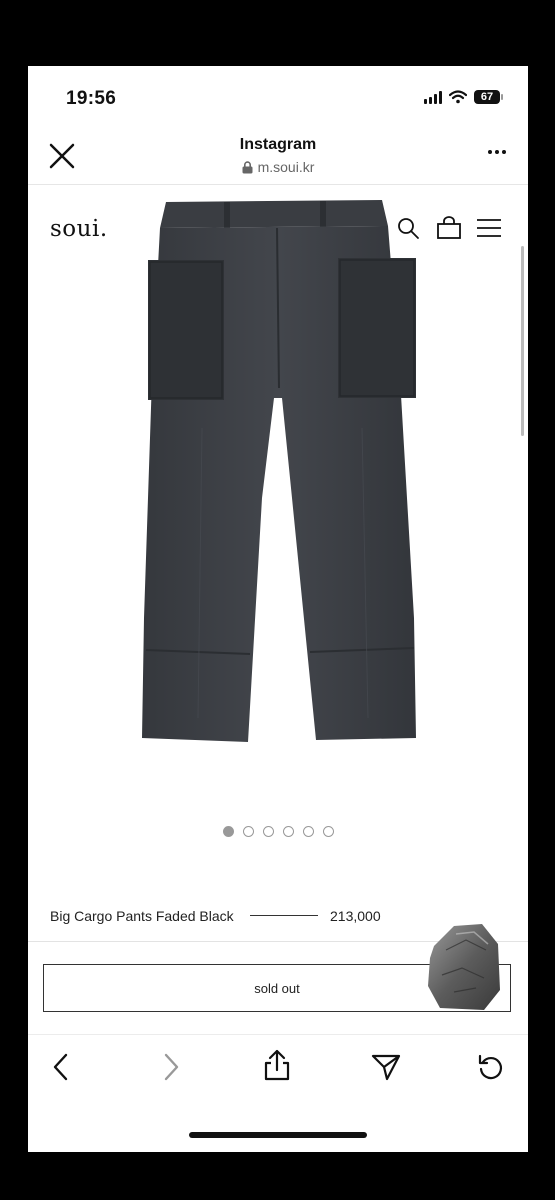 The width and height of the screenshot is (555, 1200). What do you see at coordinates (60, 1067) in the screenshot?
I see `back-icon` at bounding box center [60, 1067].